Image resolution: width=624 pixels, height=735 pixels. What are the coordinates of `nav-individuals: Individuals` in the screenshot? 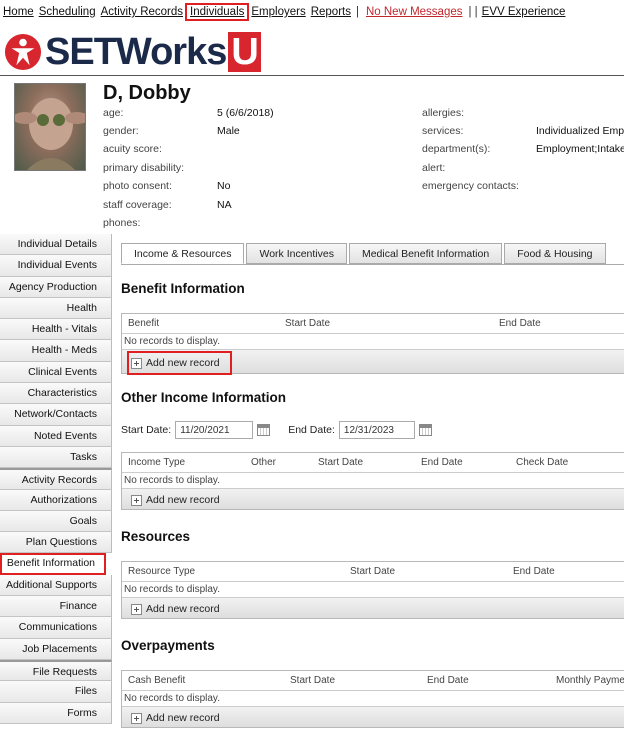 It's located at (217, 12).